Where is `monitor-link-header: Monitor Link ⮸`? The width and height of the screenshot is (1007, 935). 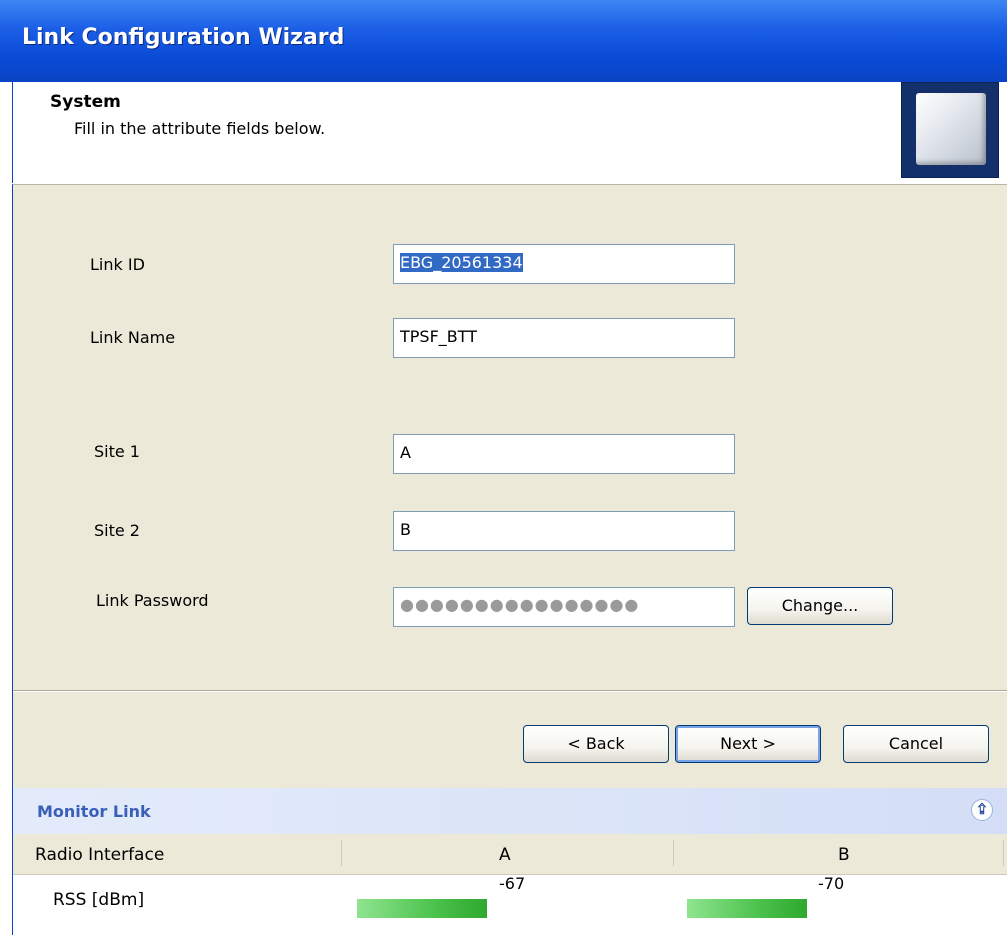
monitor-link-header: Monitor Link ⮸ is located at coordinates (509, 811).